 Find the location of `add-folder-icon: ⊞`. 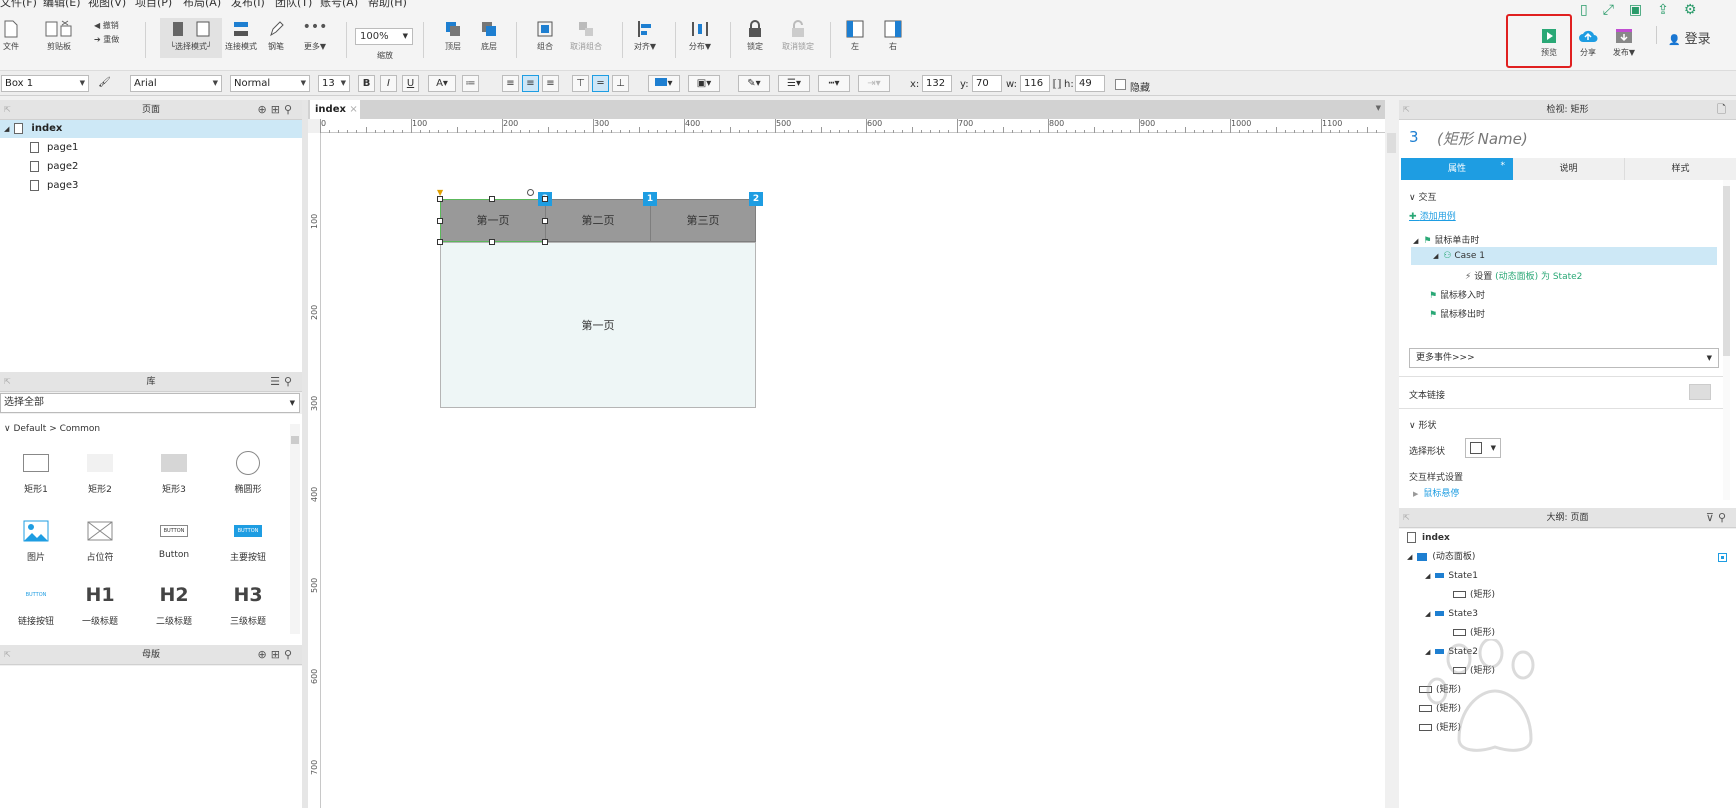

add-folder-icon: ⊞ is located at coordinates (277, 109).